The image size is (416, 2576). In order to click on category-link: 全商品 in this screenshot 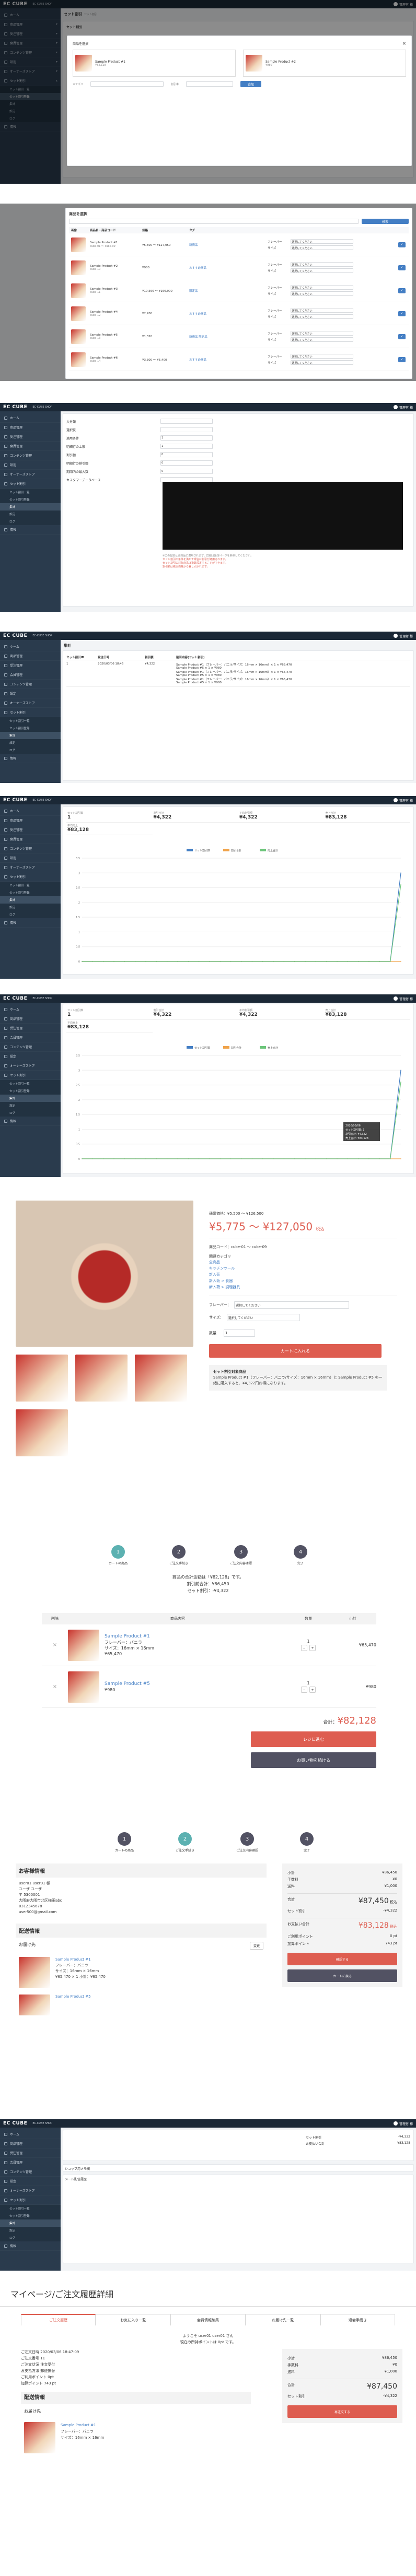, I will do `click(303, 1262)`.